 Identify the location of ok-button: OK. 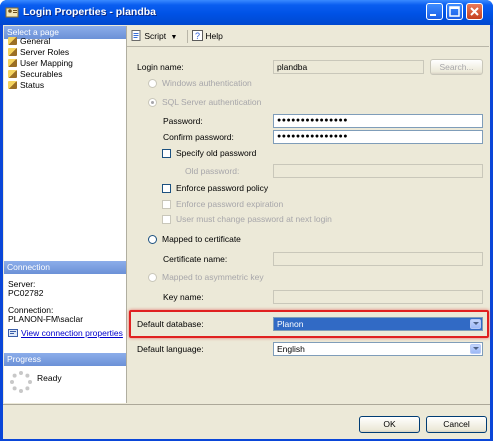
(389, 424).